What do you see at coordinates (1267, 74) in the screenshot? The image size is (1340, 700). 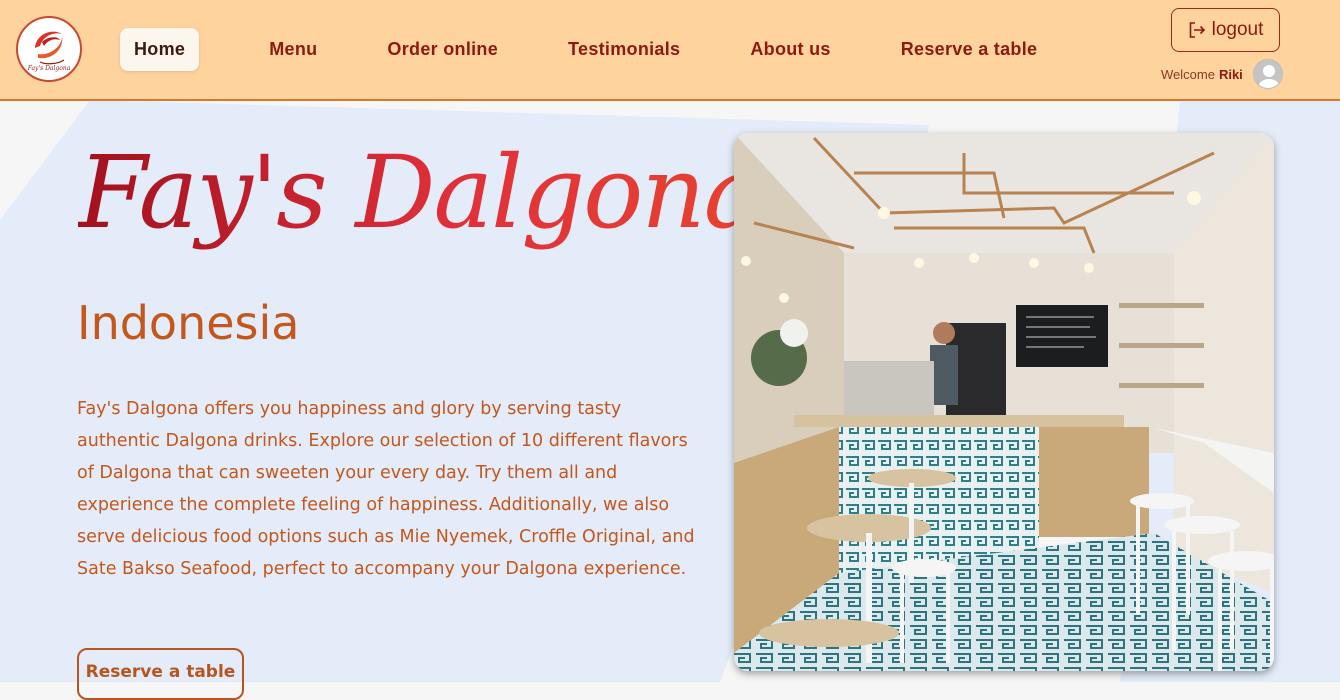 I see `user-avatar-icon` at bounding box center [1267, 74].